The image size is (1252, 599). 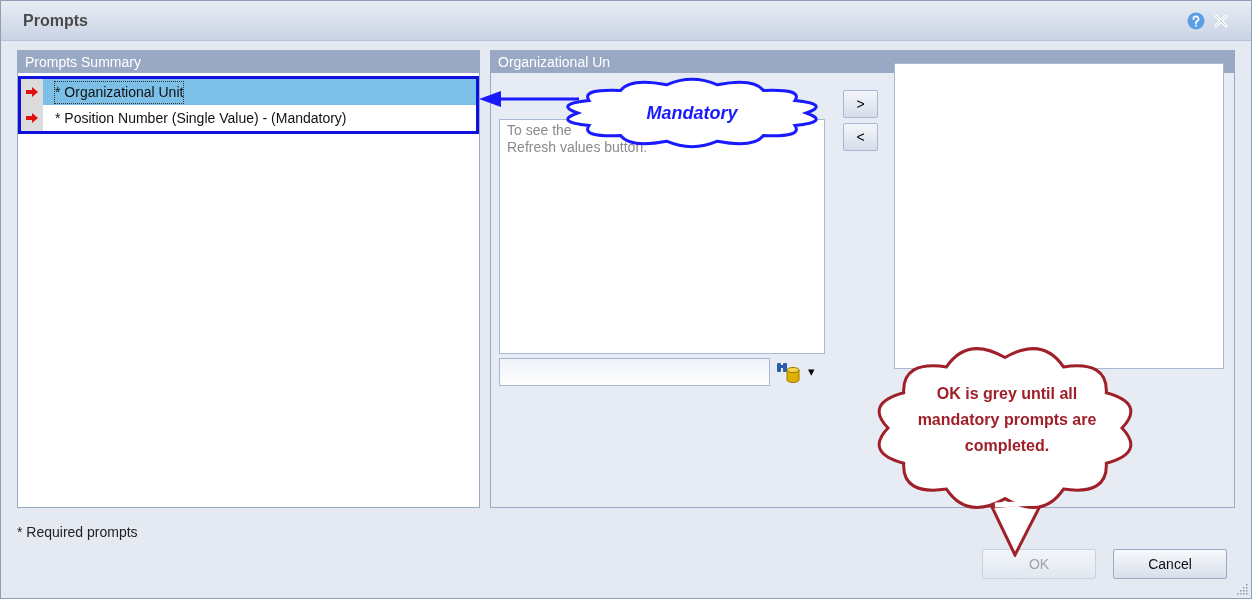 What do you see at coordinates (1170, 564) in the screenshot?
I see `dialog-button: Cancel` at bounding box center [1170, 564].